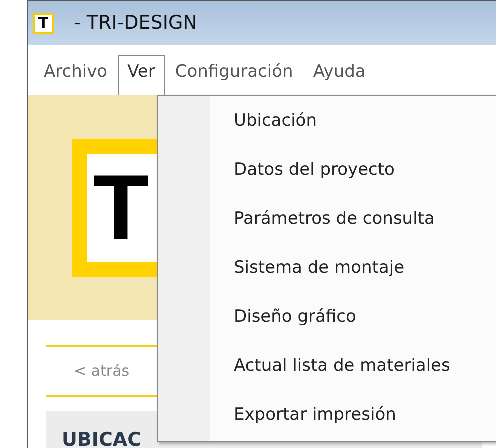  I want to click on app-icon: T, so click(43, 23).